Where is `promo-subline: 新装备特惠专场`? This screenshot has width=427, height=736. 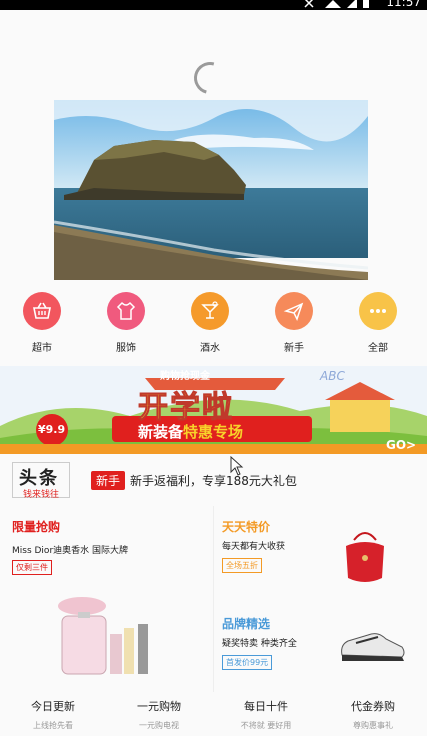 promo-subline: 新装备特惠专场 is located at coordinates (190, 431).